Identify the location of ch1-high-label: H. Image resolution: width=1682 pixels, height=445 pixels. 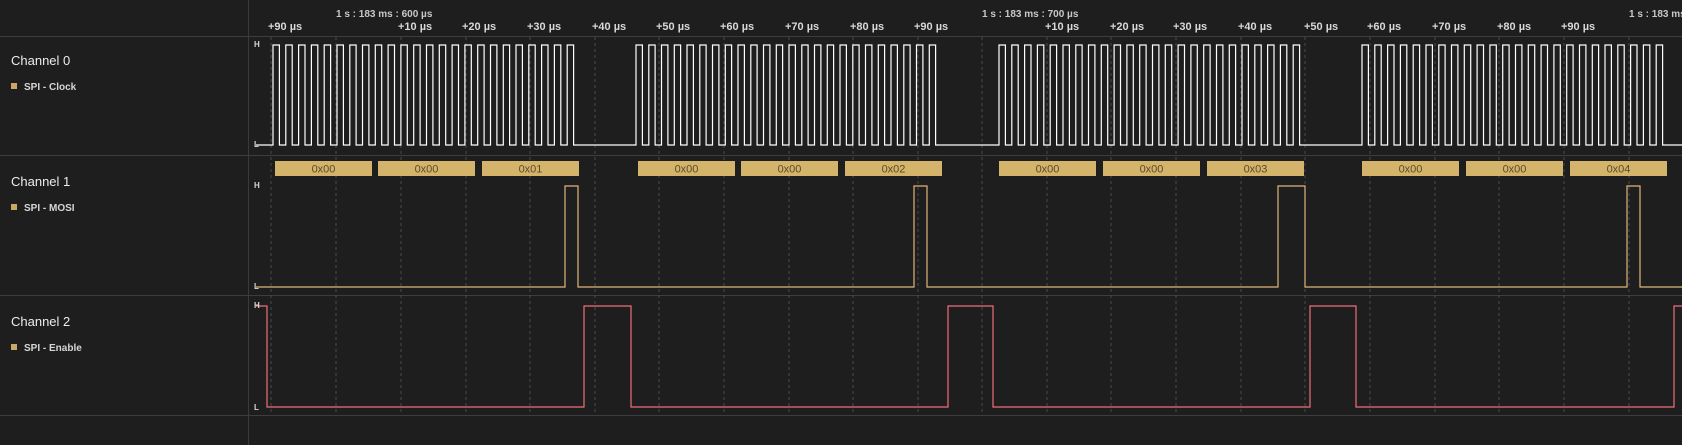
(257, 185).